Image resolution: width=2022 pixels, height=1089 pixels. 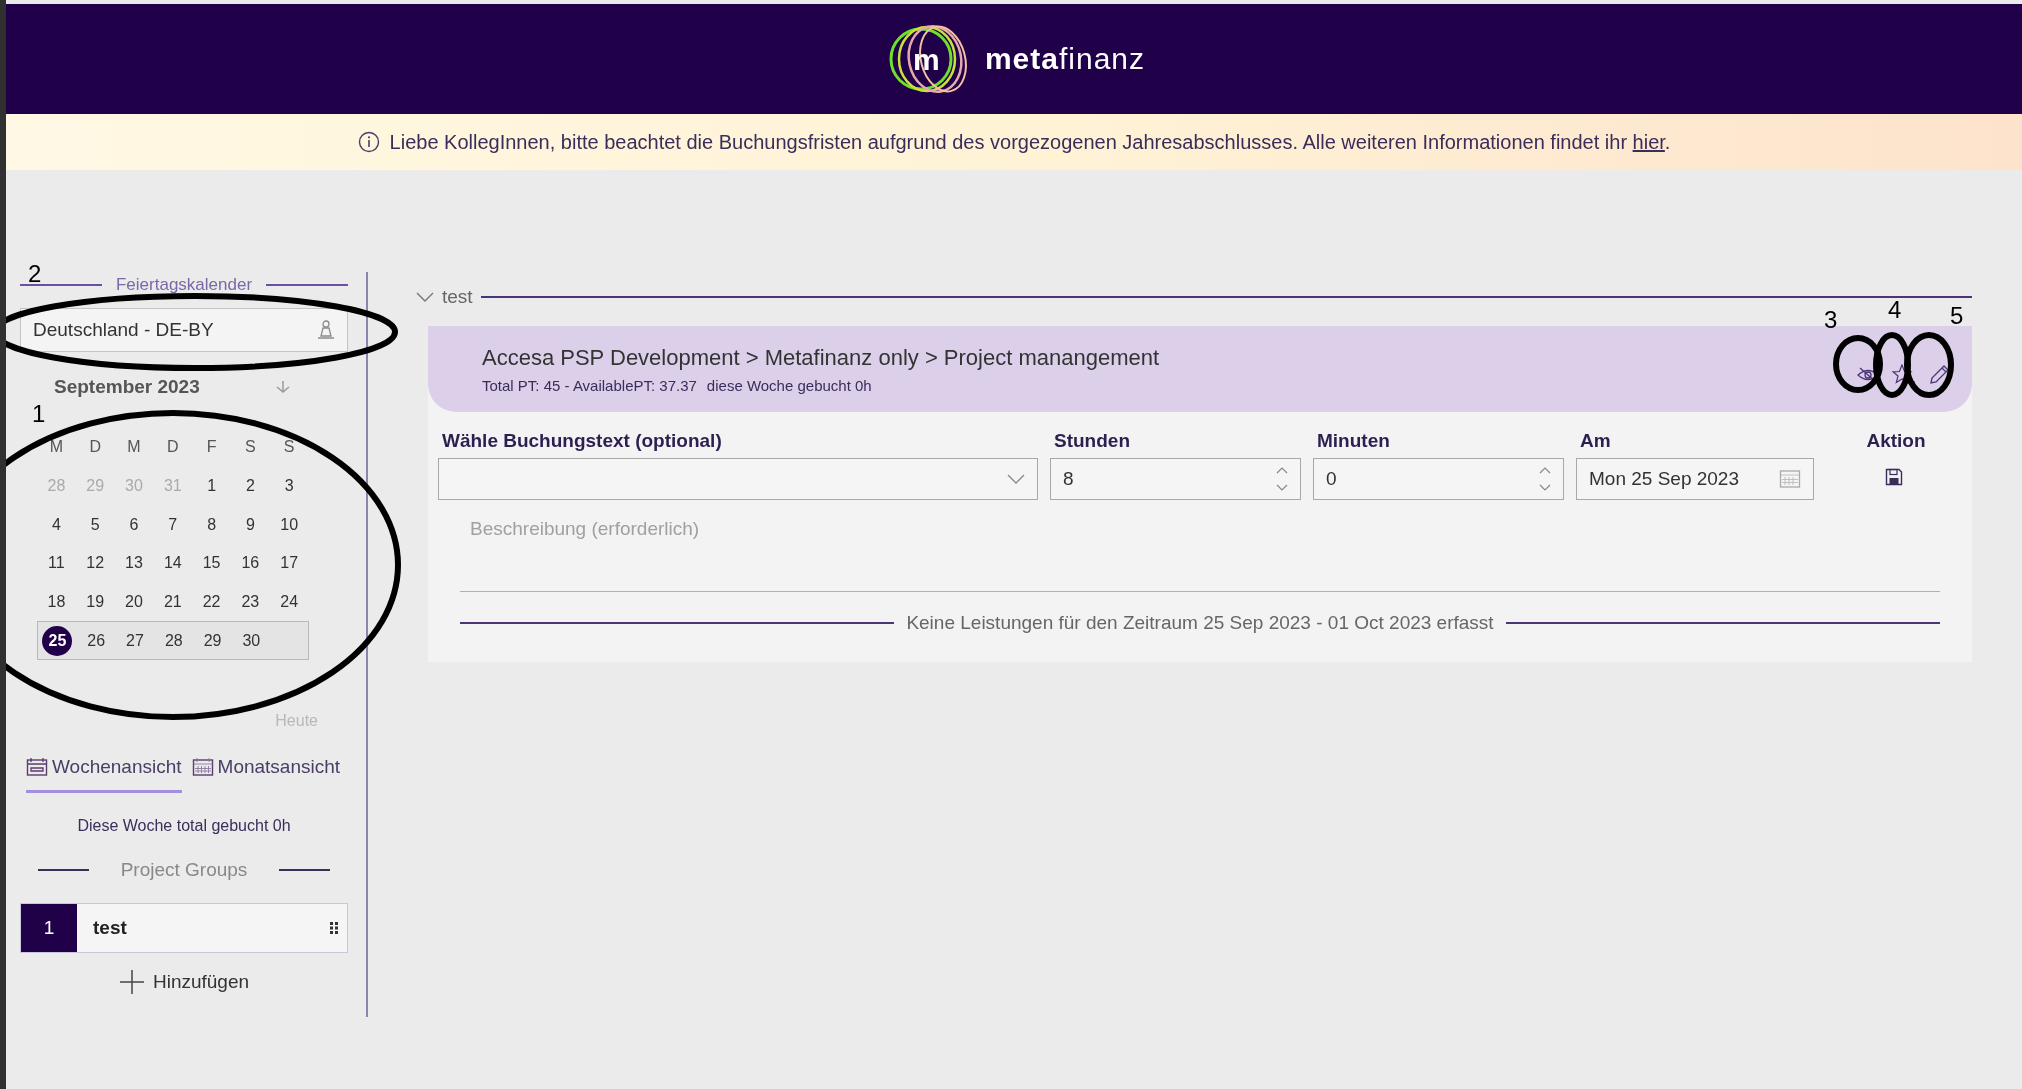 What do you see at coordinates (250, 486) in the screenshot?
I see `calendar-day: 2` at bounding box center [250, 486].